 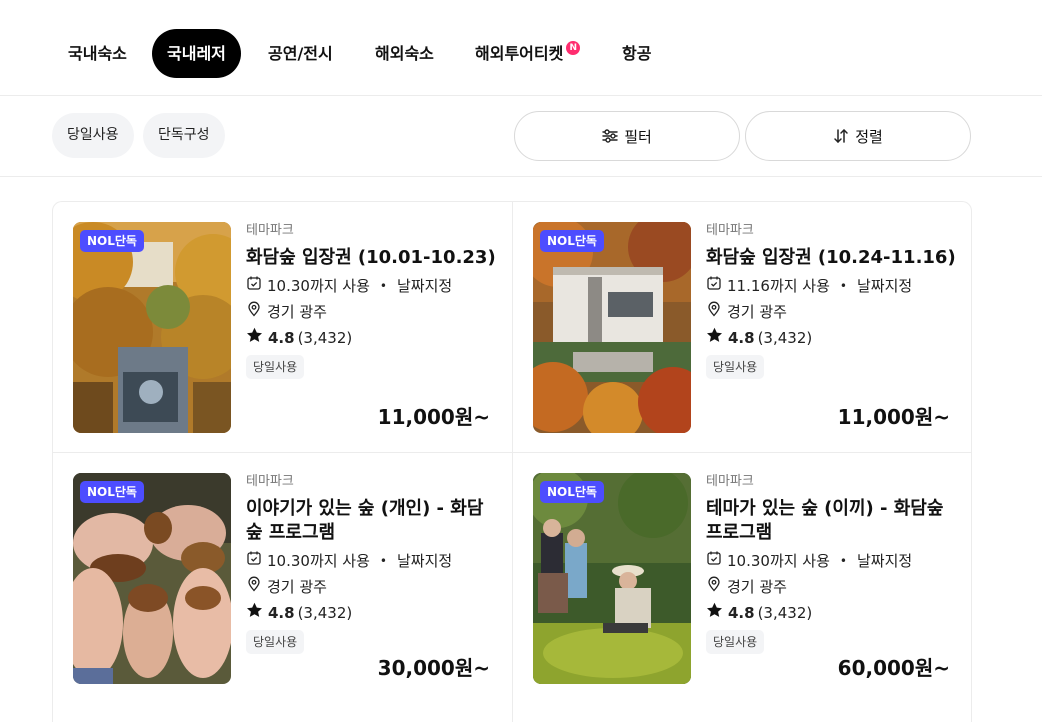 I want to click on product-validity-row: 11.16까지 사용 • 날짜지정, so click(x=831, y=285).